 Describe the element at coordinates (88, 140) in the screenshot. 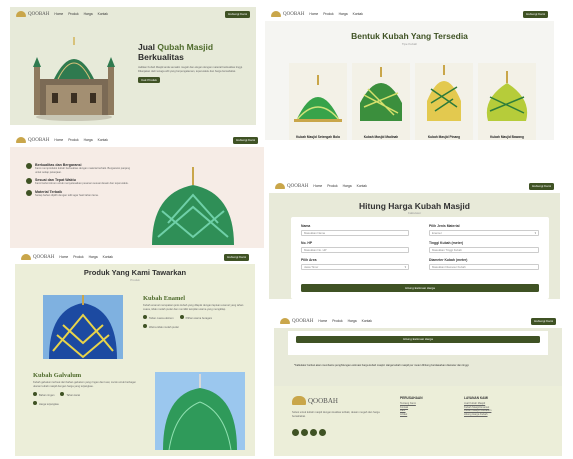

I see `nav-harga-3: Harga` at that location.